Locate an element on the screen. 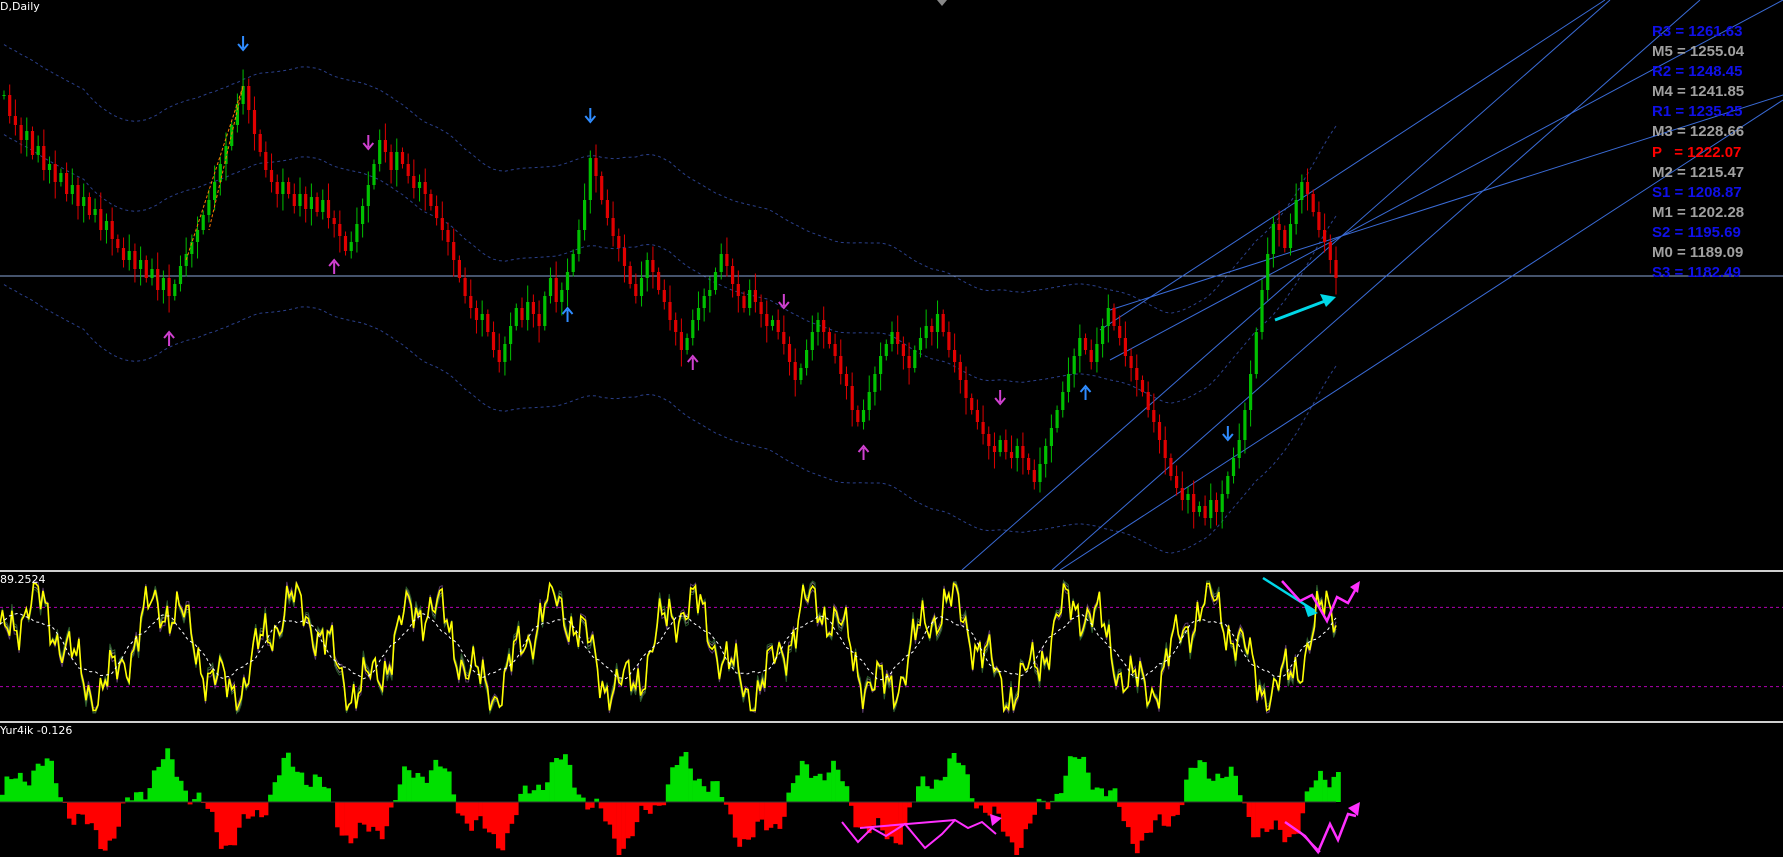 Image resolution: width=1783 pixels, height=857 pixels. pivot-level: S3 = 1182.49 is located at coordinates (1696, 273).